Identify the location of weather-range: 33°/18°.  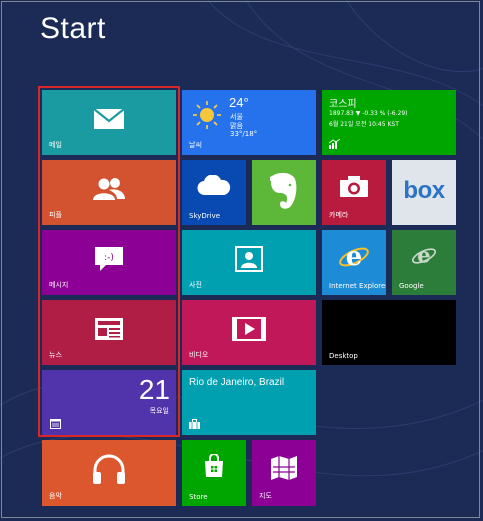
(244, 134).